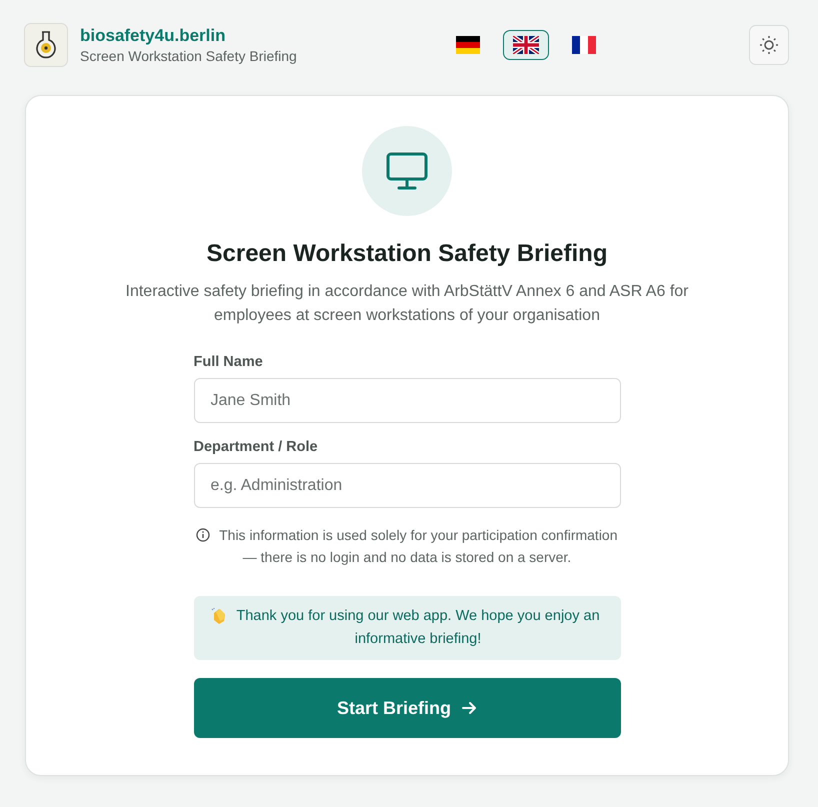 The image size is (818, 807). I want to click on thanks-message: Thank you for using our web app. We hope you enjoy an informative briefing!, so click(418, 628).